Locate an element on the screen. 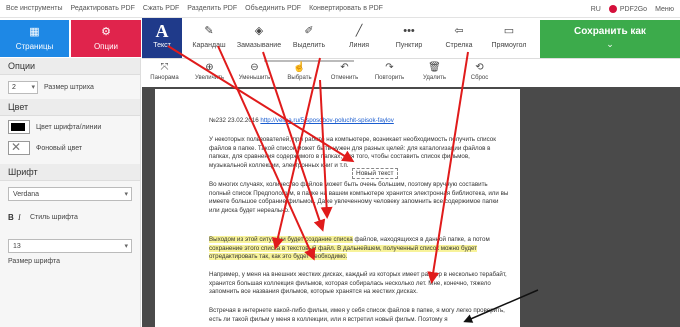 The width and height of the screenshot is (680, 327). font-color-swatch is located at coordinates (19, 127).